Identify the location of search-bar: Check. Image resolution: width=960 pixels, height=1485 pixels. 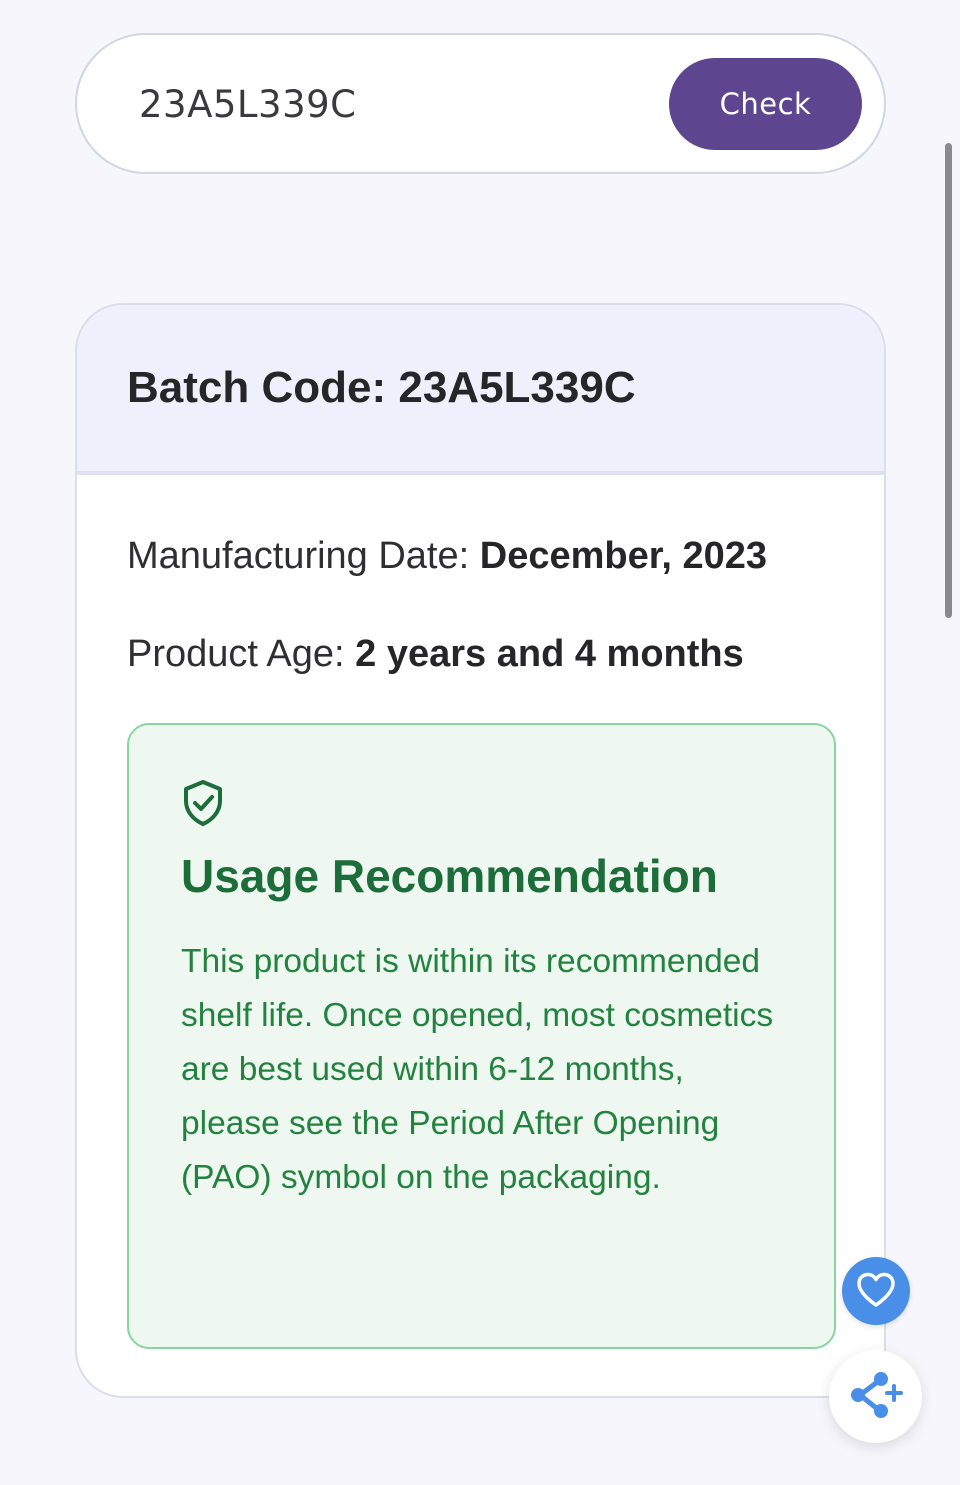
(480, 103).